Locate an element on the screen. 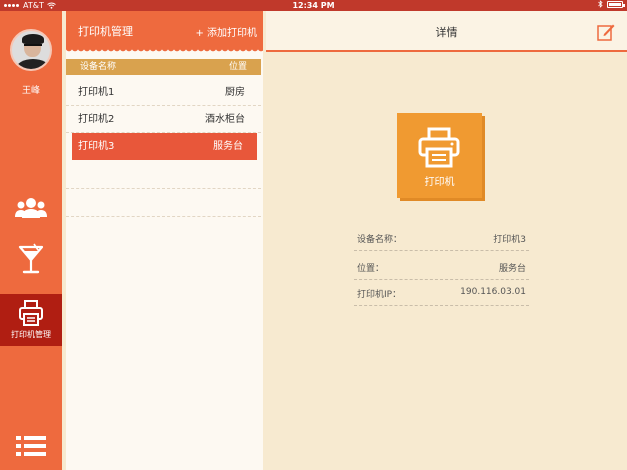 The image size is (627, 470). status-right is located at coordinates (611, 4).